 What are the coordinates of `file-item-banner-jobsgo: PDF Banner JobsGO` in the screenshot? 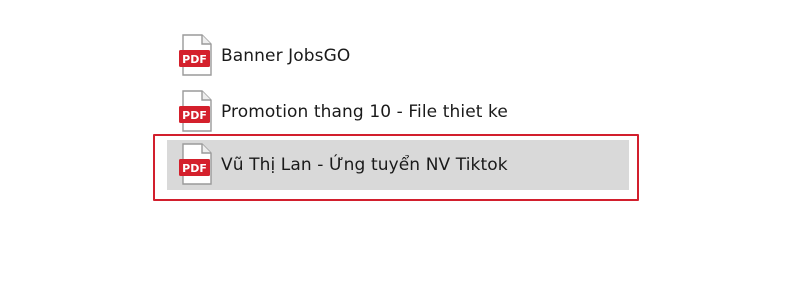 It's located at (398, 56).